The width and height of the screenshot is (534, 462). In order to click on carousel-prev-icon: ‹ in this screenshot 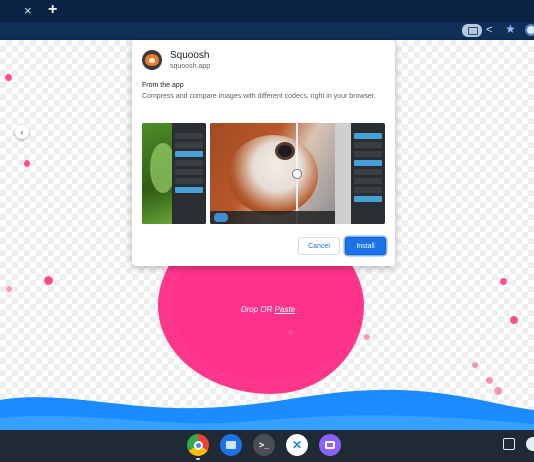, I will do `click(22, 132)`.